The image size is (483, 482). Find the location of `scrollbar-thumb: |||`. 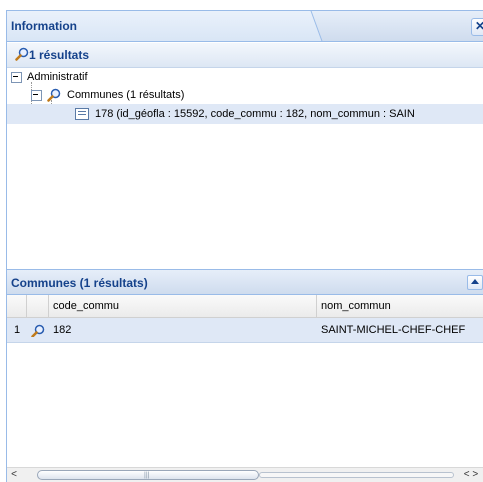

scrollbar-thumb: ||| is located at coordinates (148, 475).